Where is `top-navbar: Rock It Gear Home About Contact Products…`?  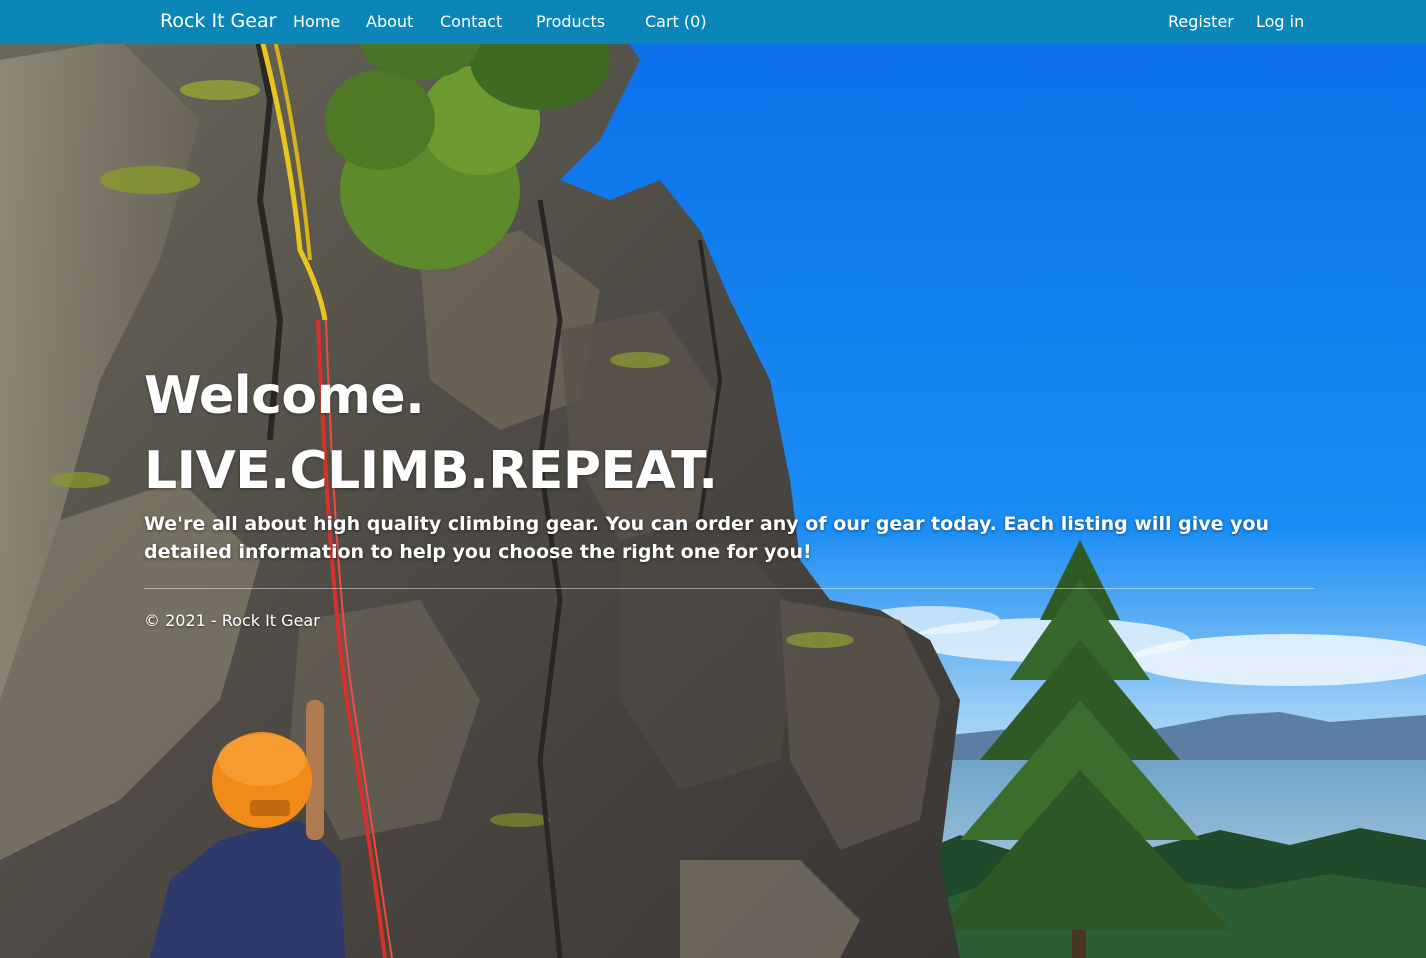 top-navbar: Rock It Gear Home About Contact Products… is located at coordinates (713, 22).